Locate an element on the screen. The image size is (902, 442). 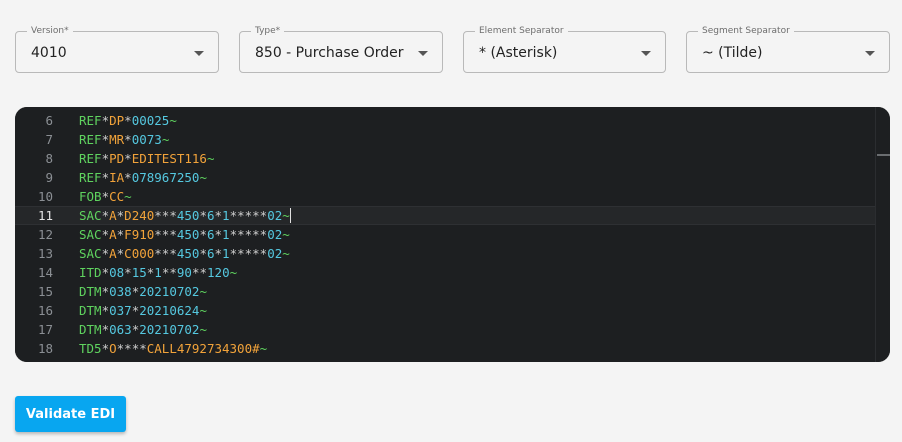
code-token: TD5 is located at coordinates (90, 348).